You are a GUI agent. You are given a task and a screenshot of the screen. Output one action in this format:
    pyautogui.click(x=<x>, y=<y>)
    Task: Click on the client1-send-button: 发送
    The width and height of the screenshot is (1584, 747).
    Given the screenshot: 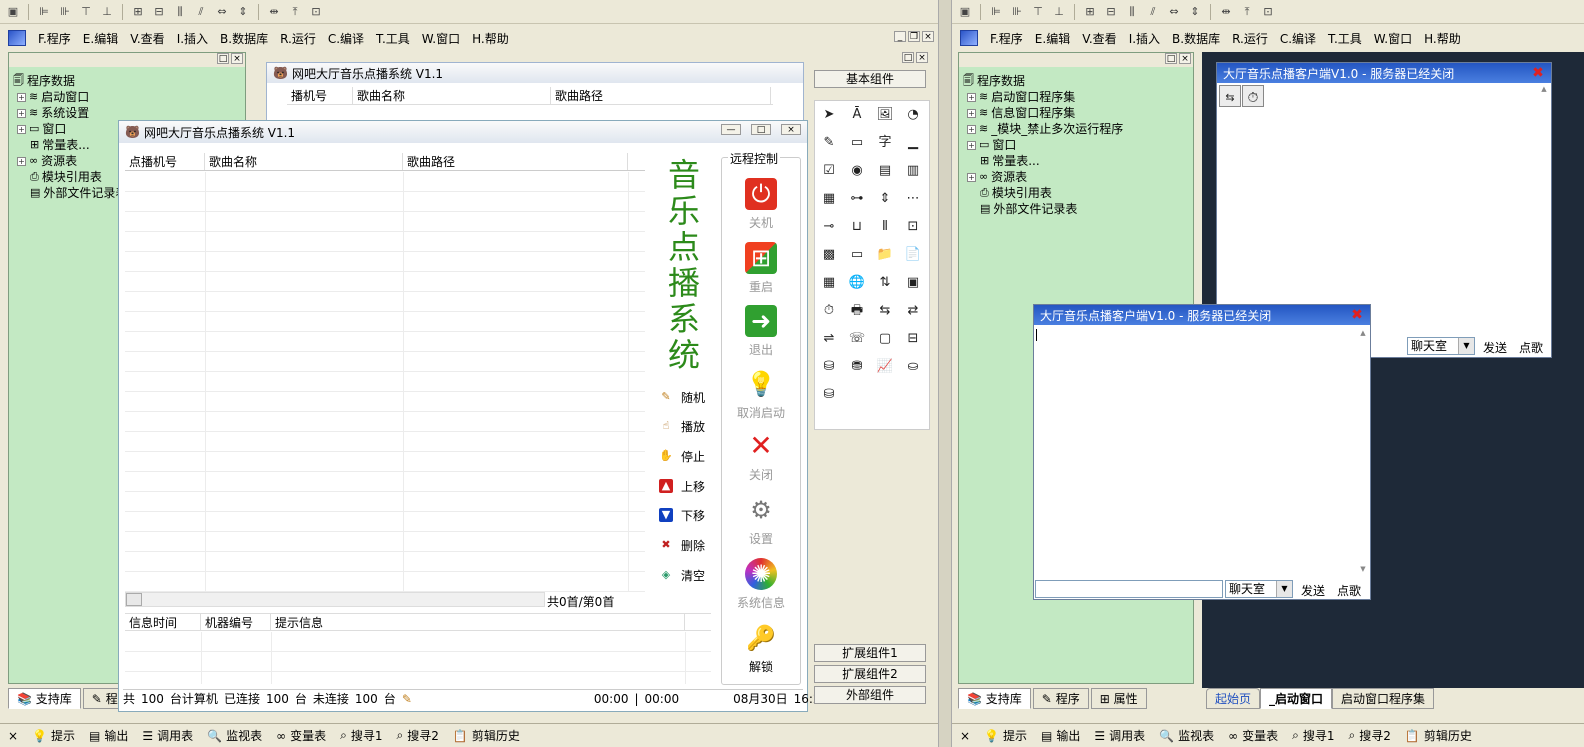 What is the action you would take?
    pyautogui.click(x=1495, y=347)
    